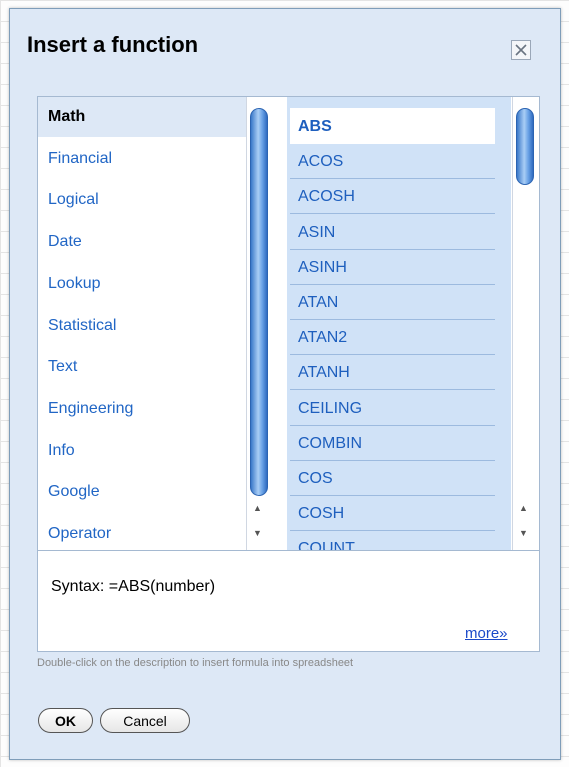 The width and height of the screenshot is (569, 767). What do you see at coordinates (392, 408) in the screenshot?
I see `function-item-ceiling: CEILING` at bounding box center [392, 408].